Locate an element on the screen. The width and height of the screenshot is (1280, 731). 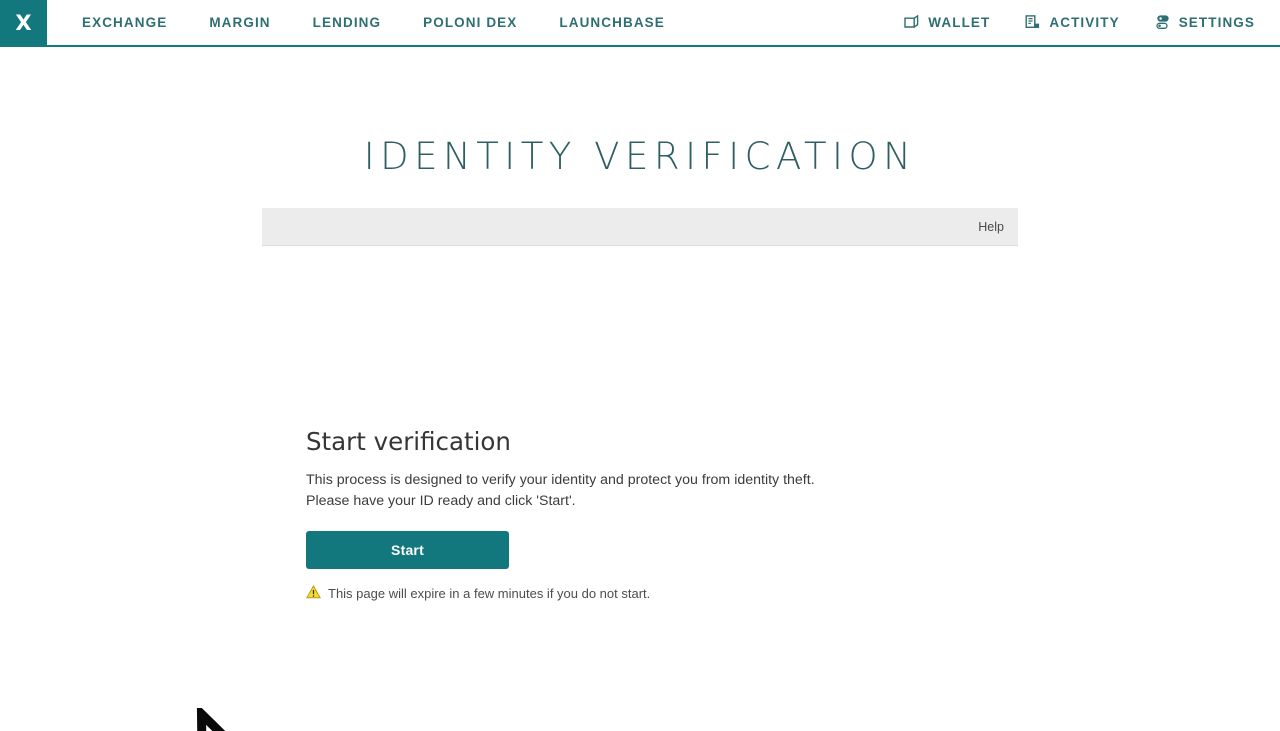
nav-item-margin: MARGIN is located at coordinates (239, 22).